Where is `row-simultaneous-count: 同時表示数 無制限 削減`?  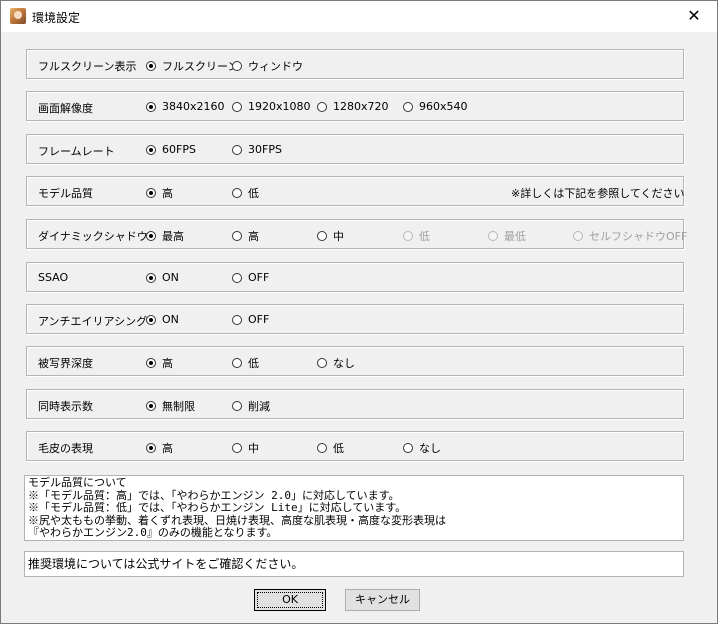 row-simultaneous-count: 同時表示数 無制限 削減 is located at coordinates (355, 404).